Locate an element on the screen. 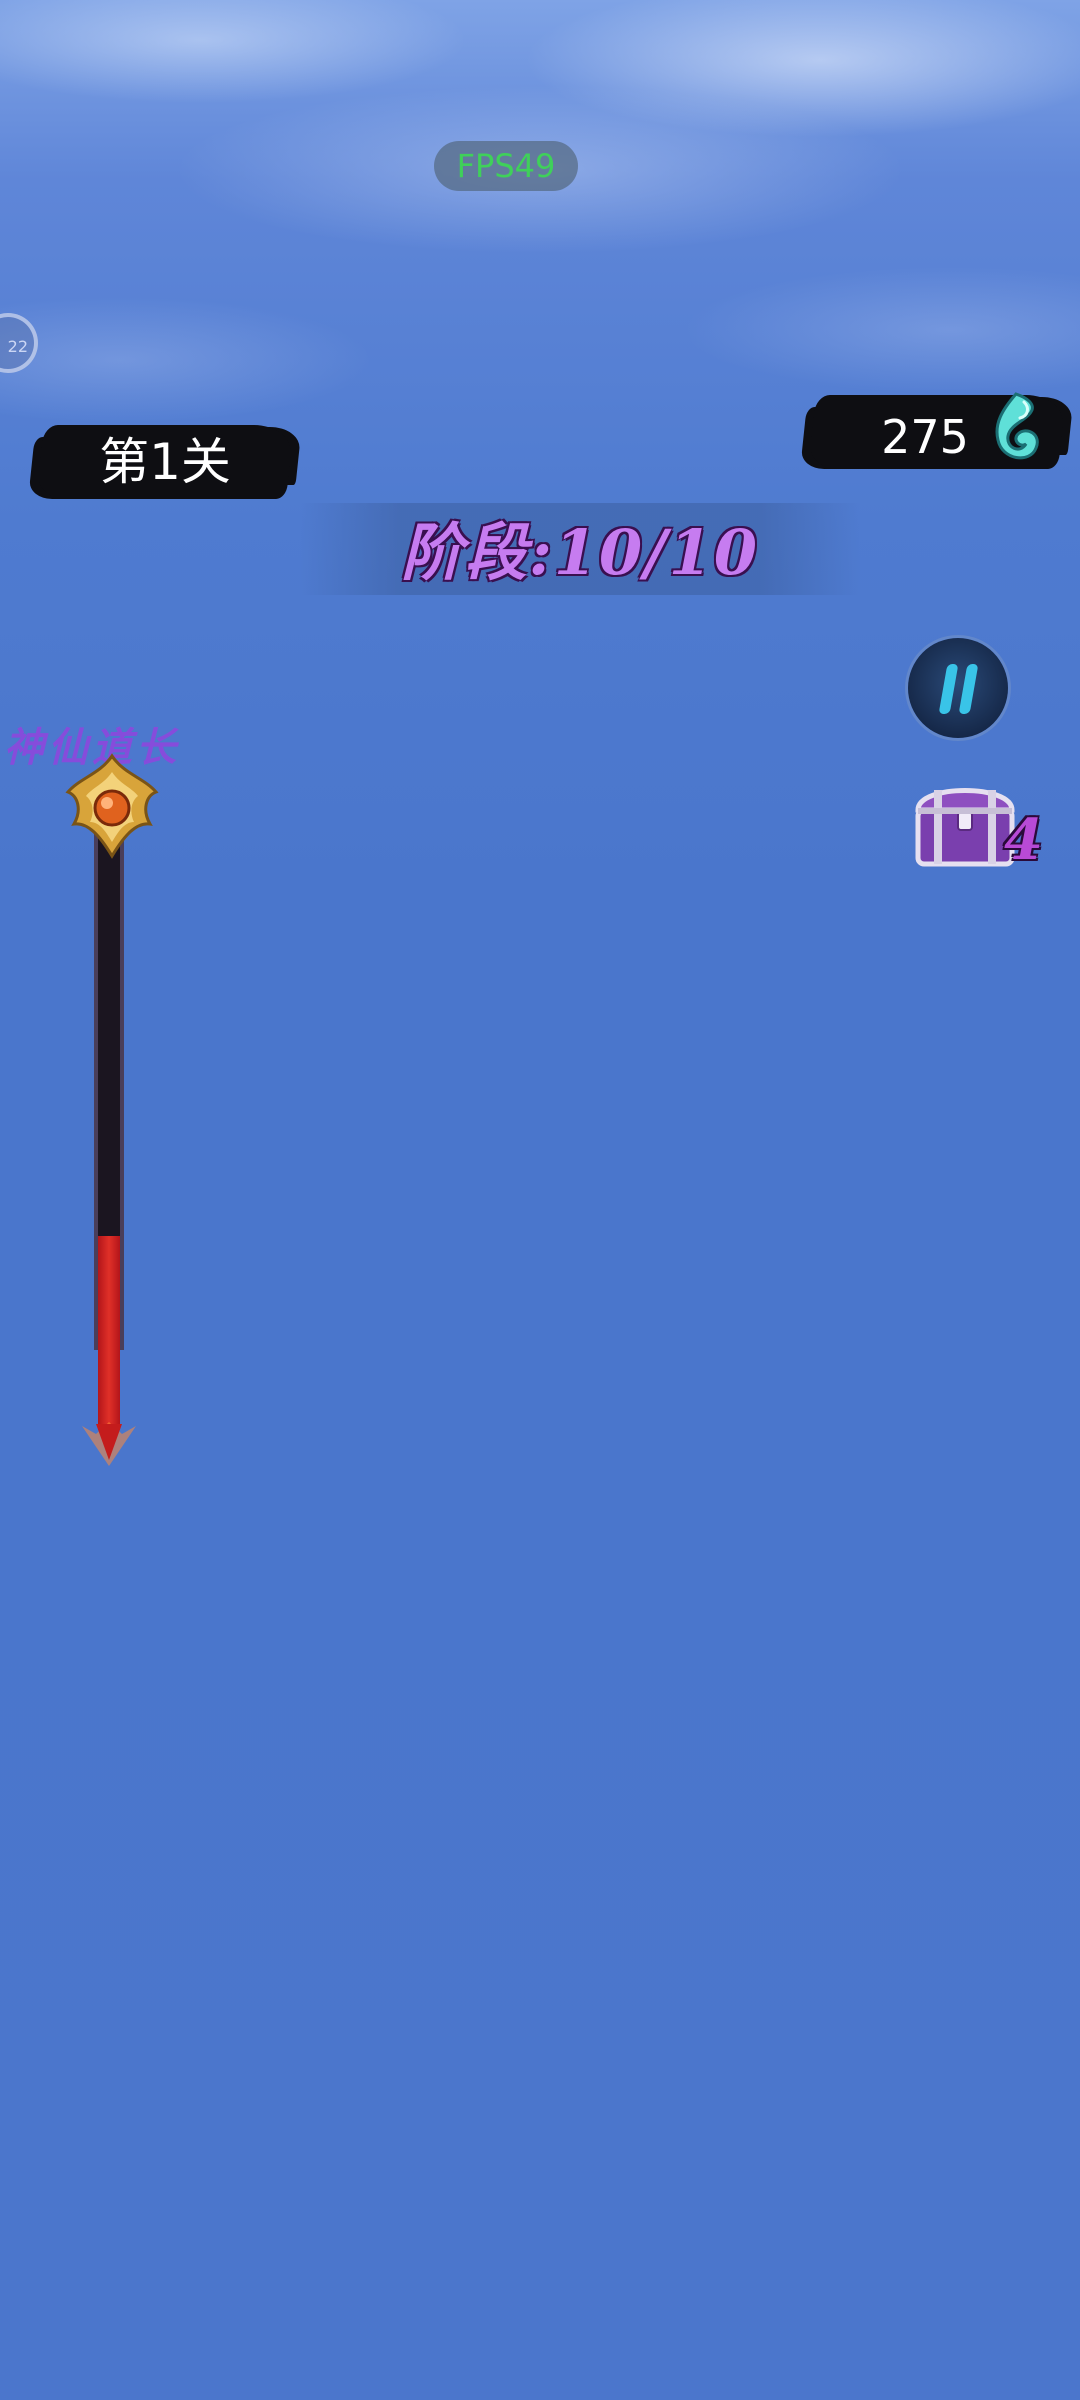 The width and height of the screenshot is (1080, 2400). coin-count: 275 is located at coordinates (925, 437).